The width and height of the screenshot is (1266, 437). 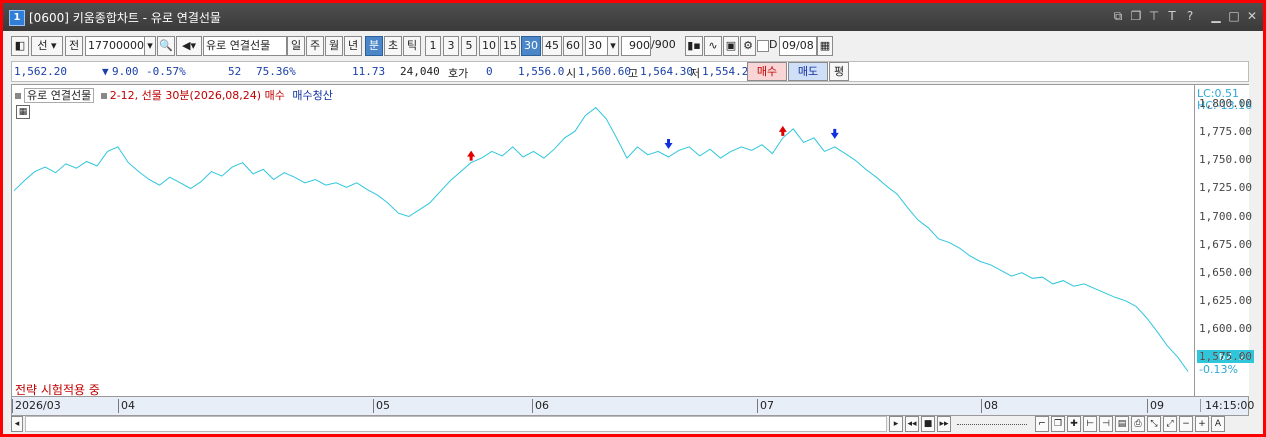 I want to click on volume: 24,040, so click(x=420, y=71).